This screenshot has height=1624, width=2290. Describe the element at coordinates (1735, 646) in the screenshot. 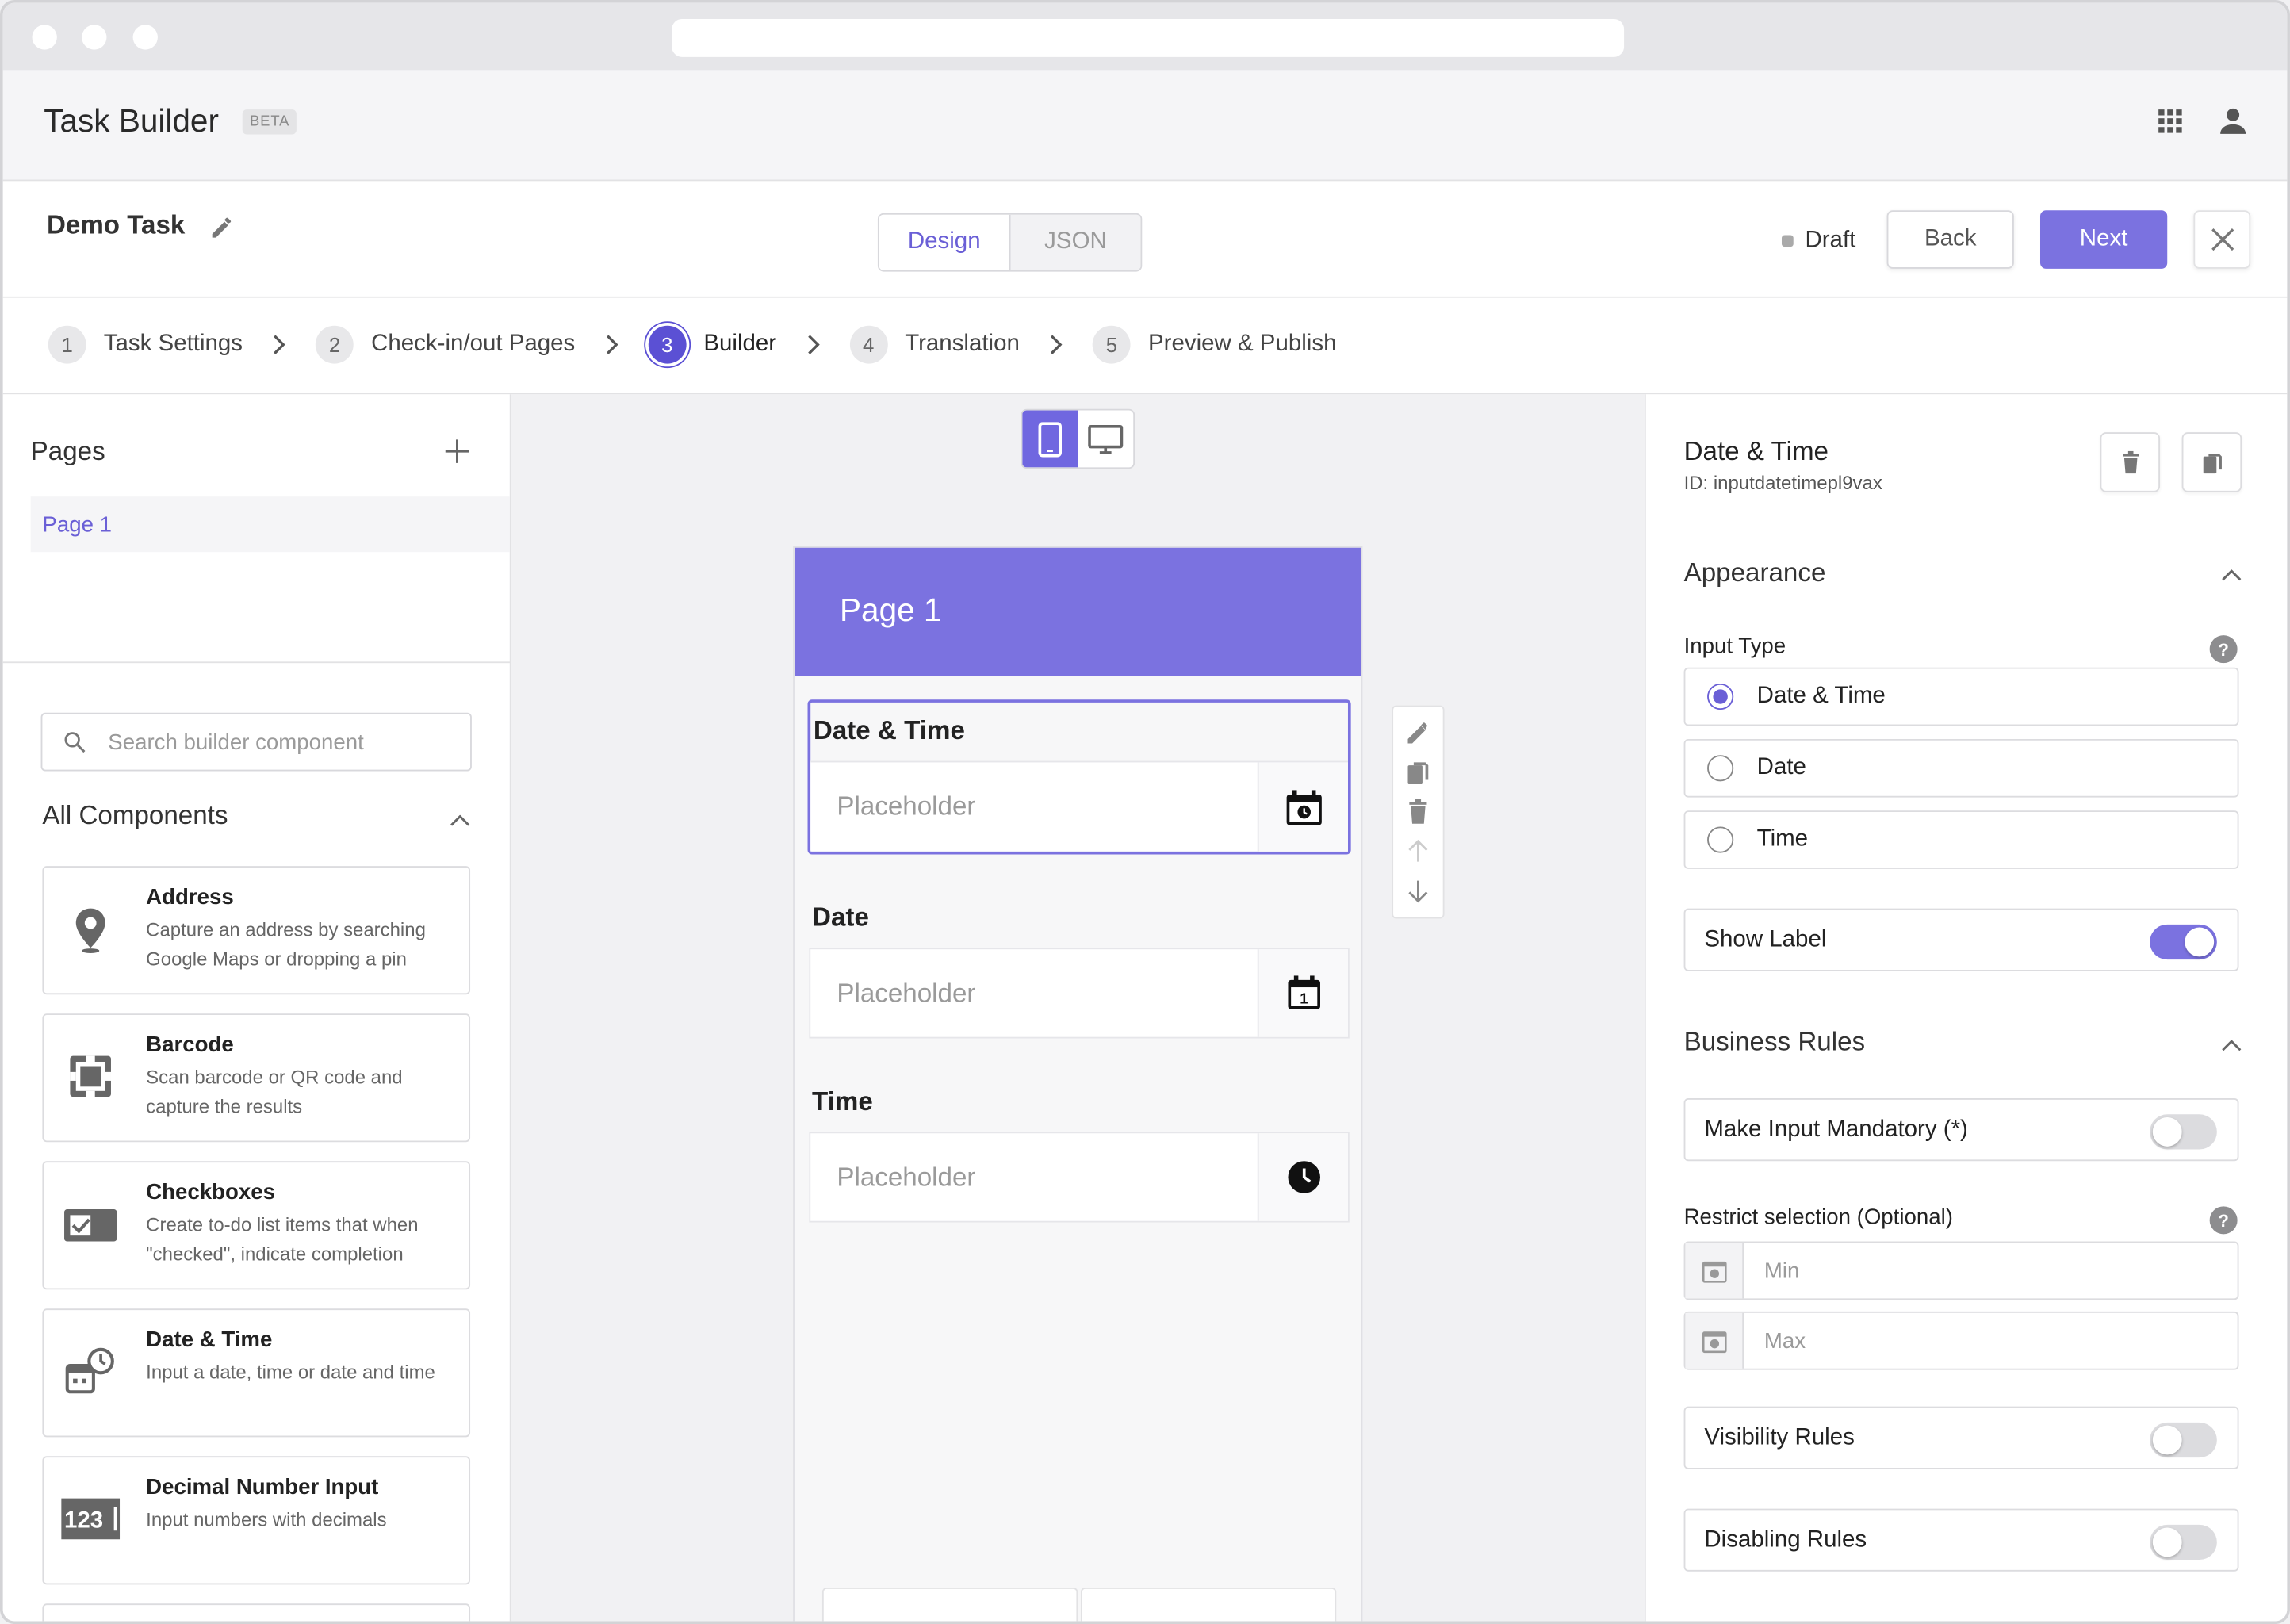

I see `input-type-label: Input Type` at that location.